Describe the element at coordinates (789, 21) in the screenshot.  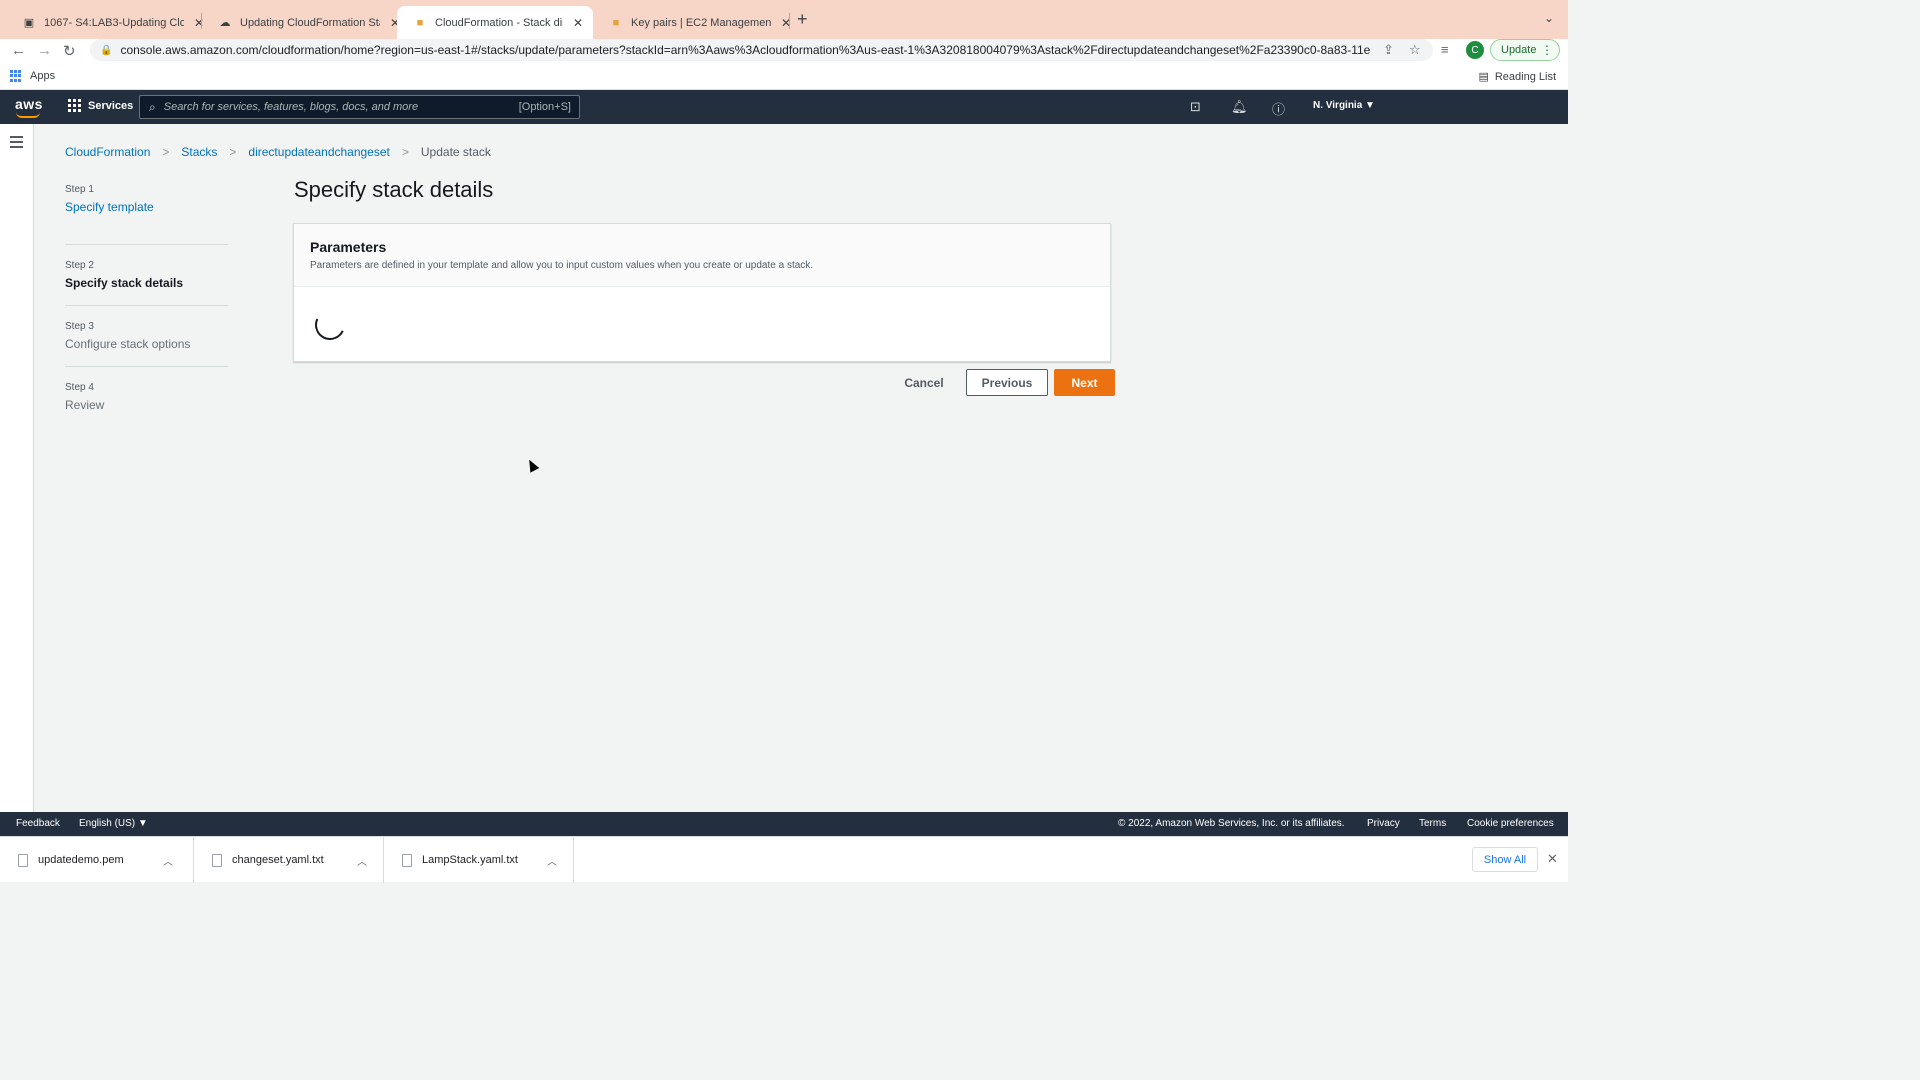
I see `tab-separator` at that location.